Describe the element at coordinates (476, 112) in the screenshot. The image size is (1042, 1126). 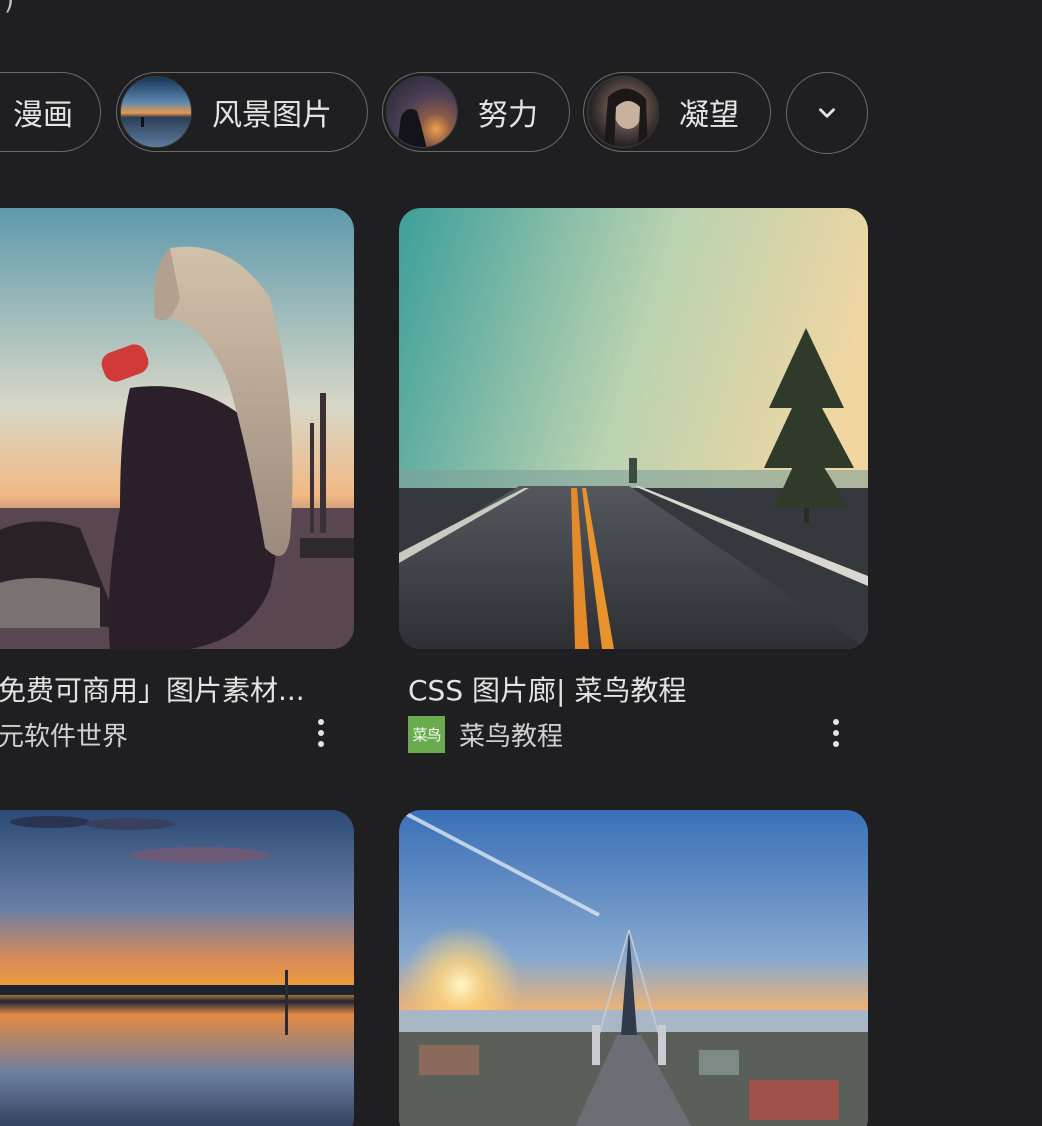
I see `chip-nuli: 努力` at that location.